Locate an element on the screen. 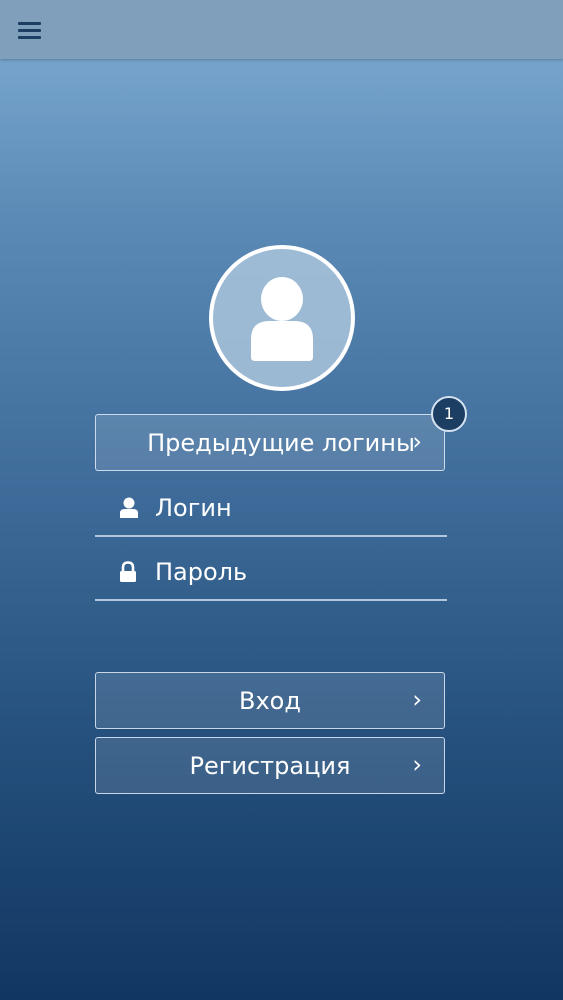  previous-logins-button: Предыдущие логины › is located at coordinates (270, 442).